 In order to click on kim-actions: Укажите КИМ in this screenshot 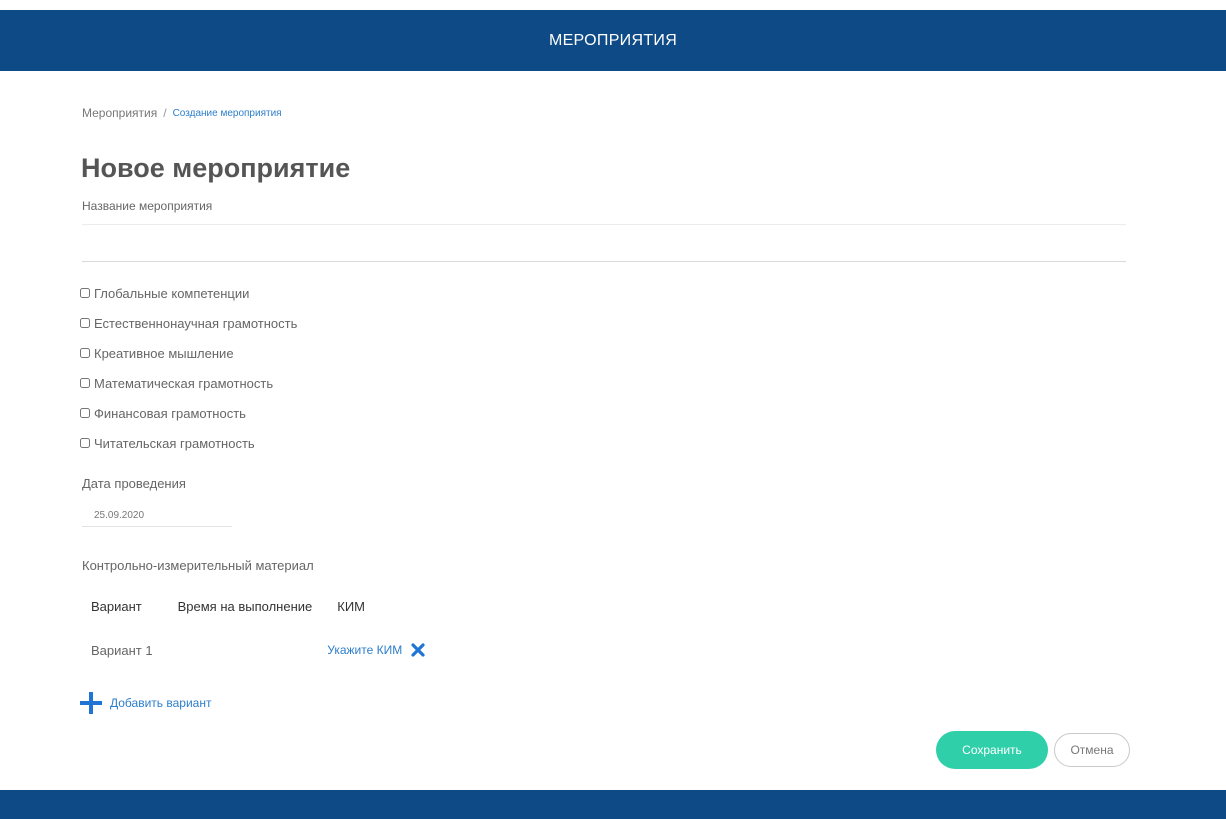, I will do `click(376, 650)`.